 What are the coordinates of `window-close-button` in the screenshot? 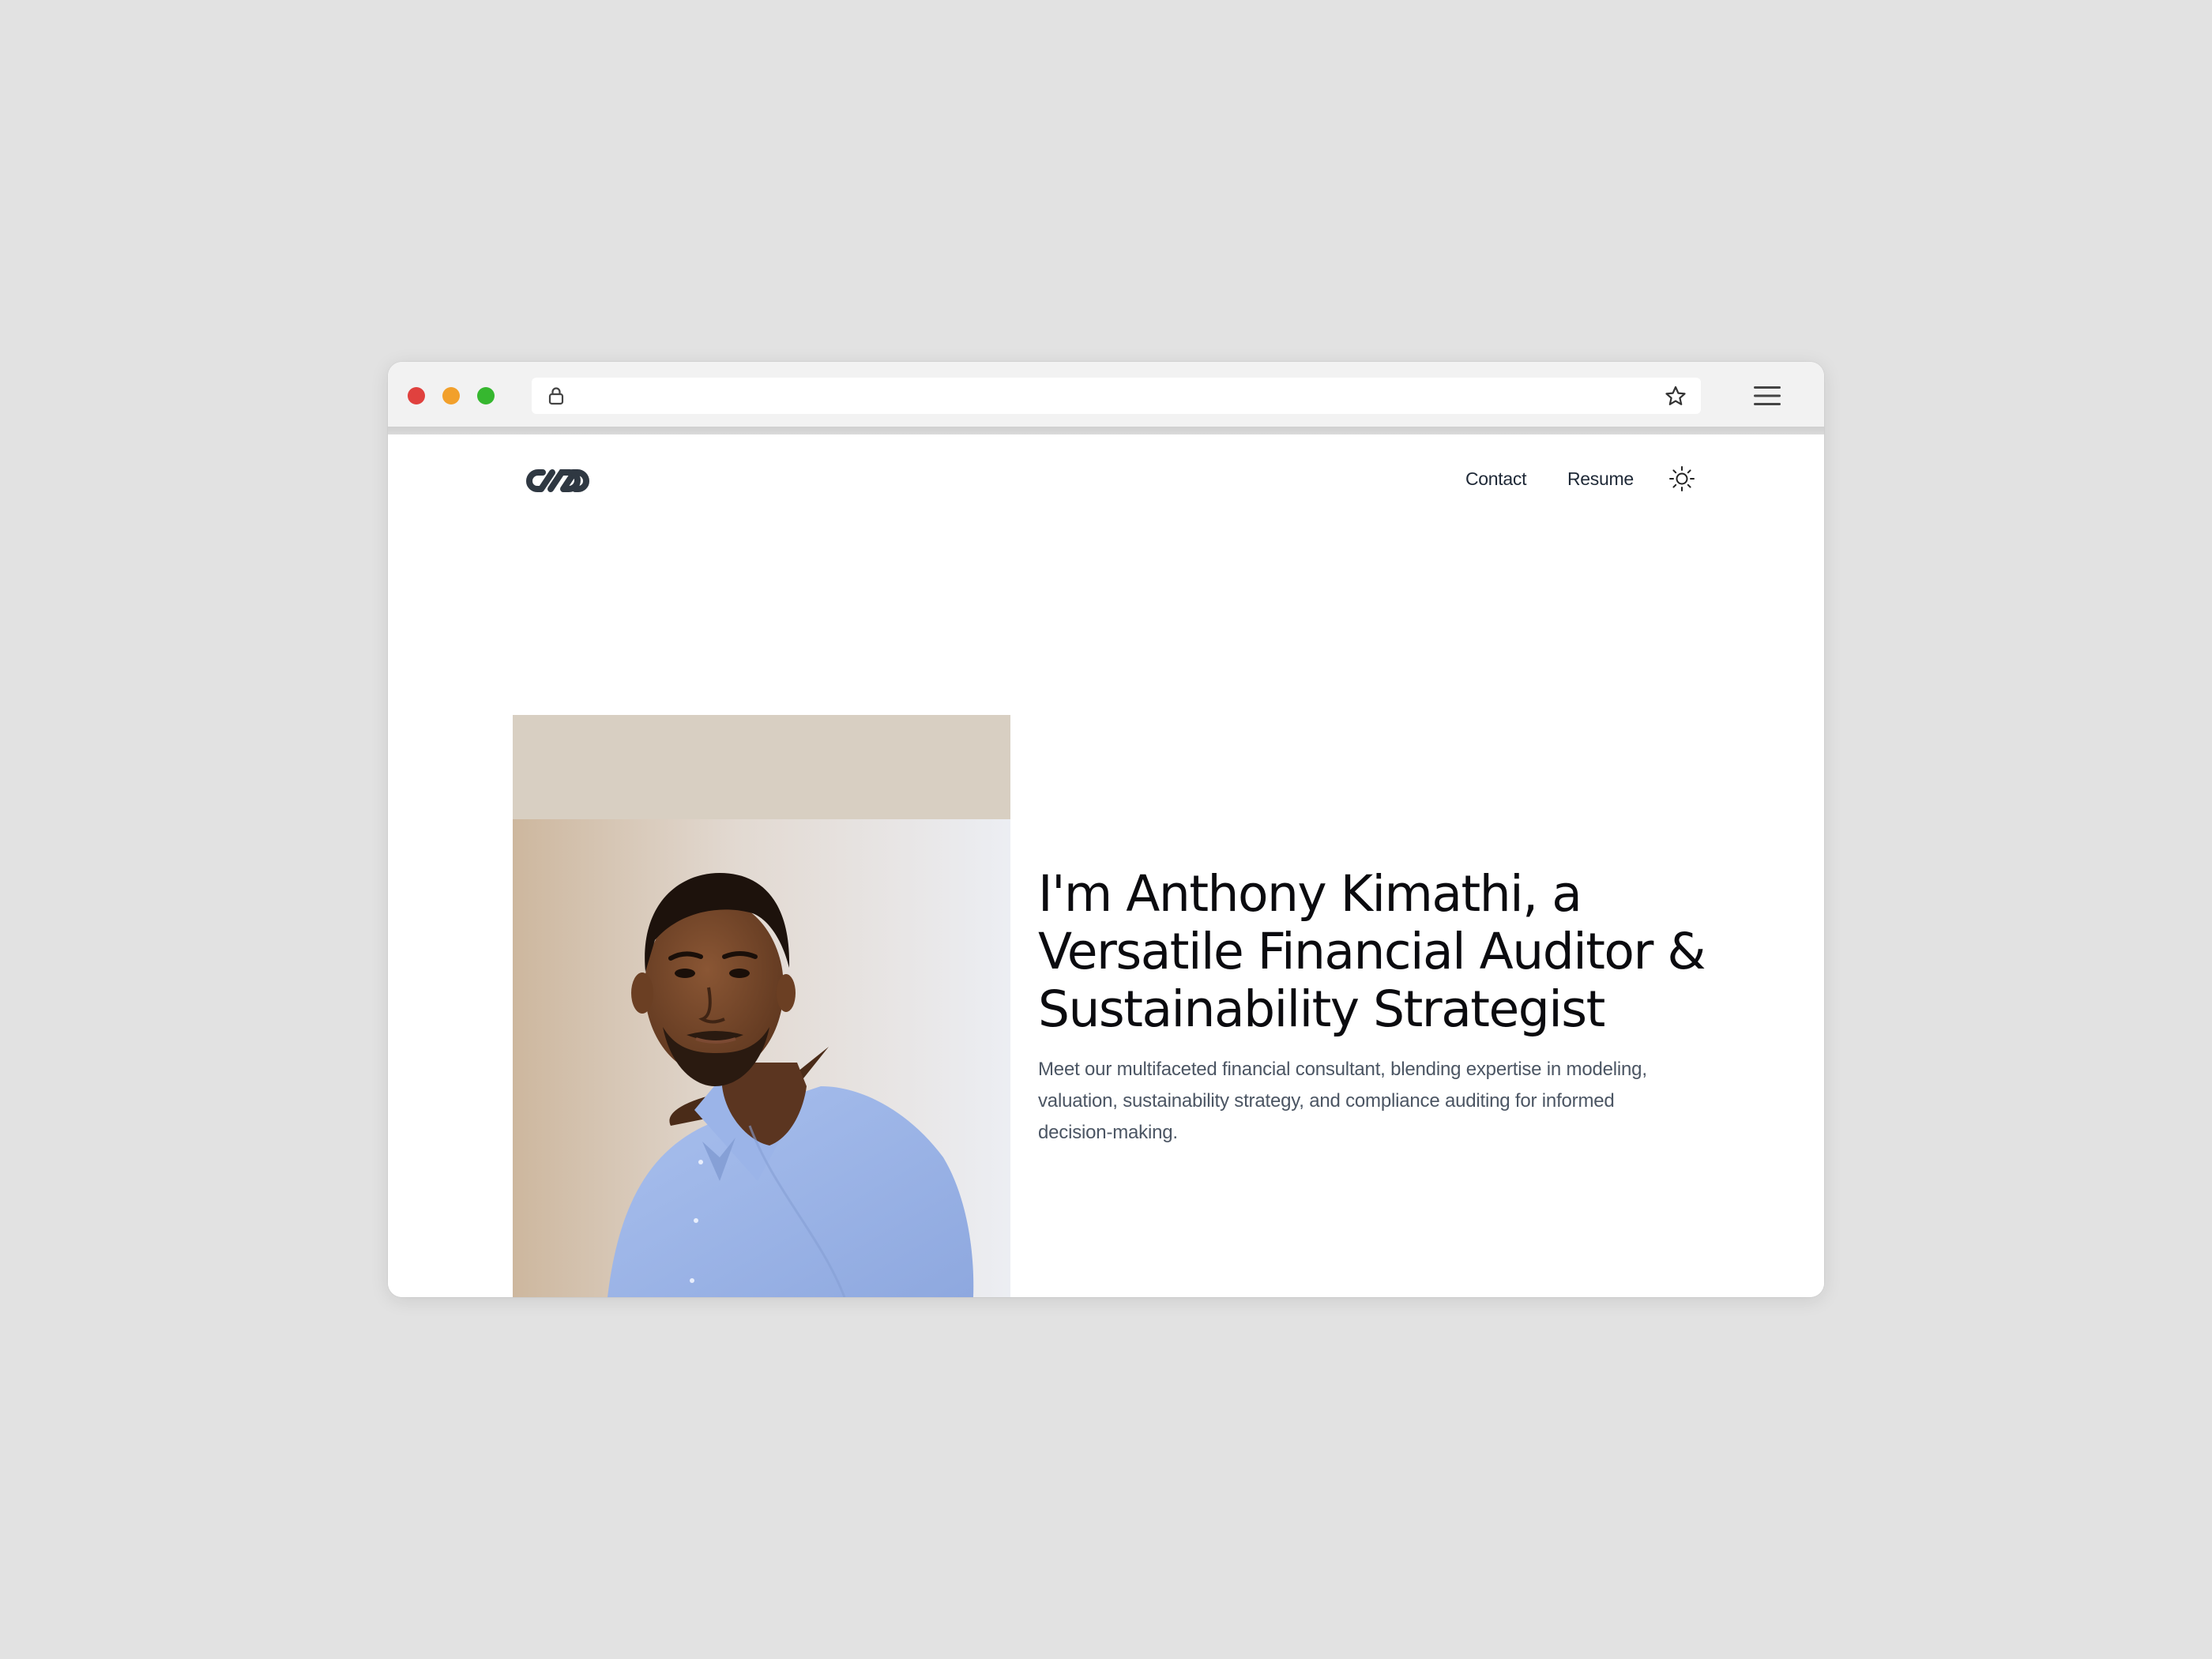 It's located at (417, 396).